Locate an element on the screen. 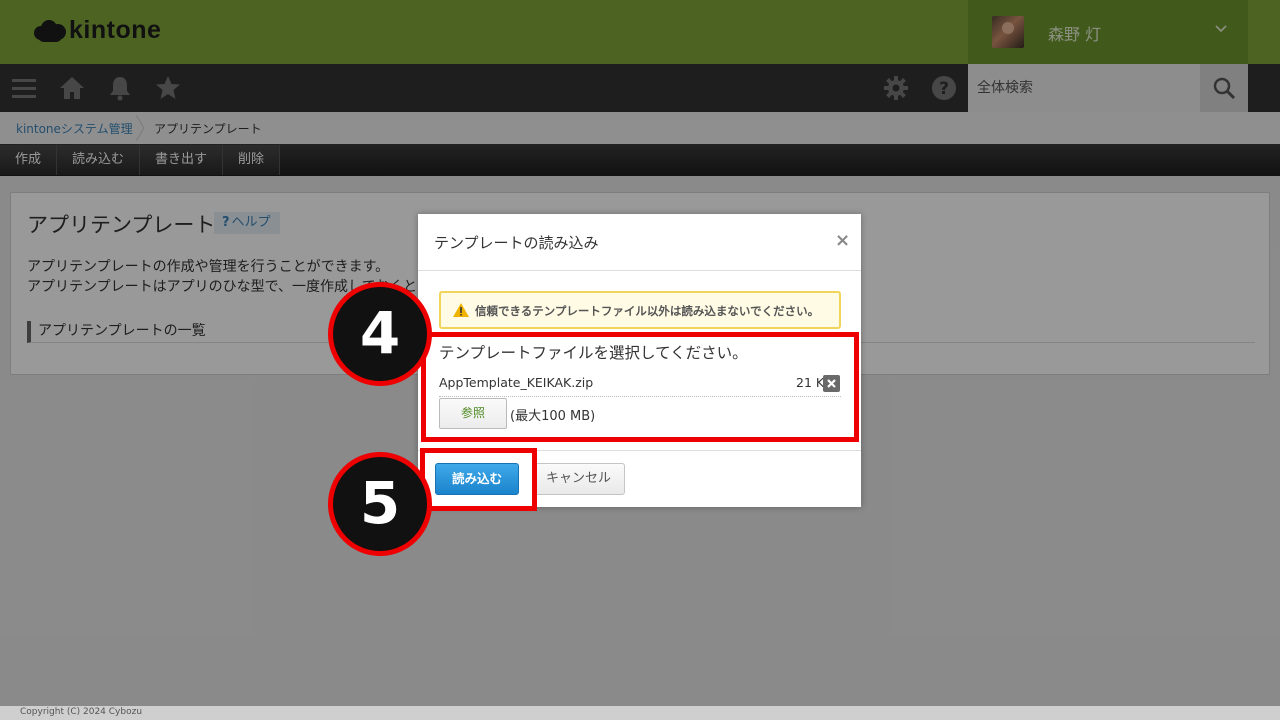 This screenshot has width=1280, height=720. copyright-text: Copyright (C) 2024 Cybozu is located at coordinates (81, 712).